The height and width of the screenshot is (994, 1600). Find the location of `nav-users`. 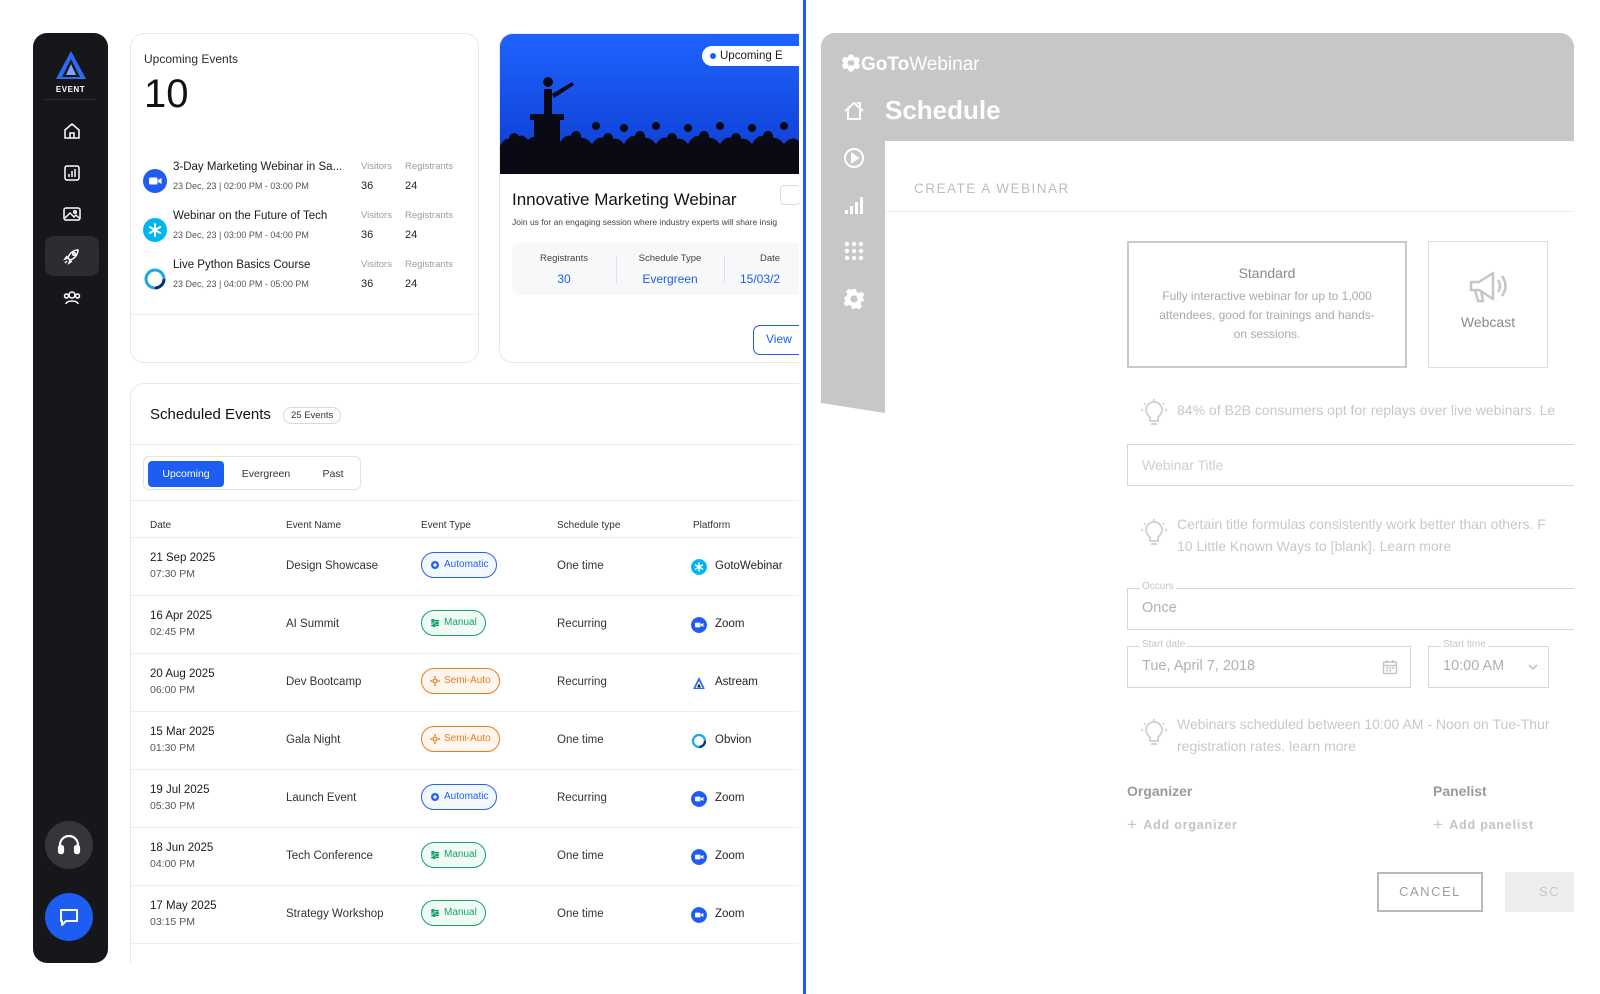

nav-users is located at coordinates (72, 298).